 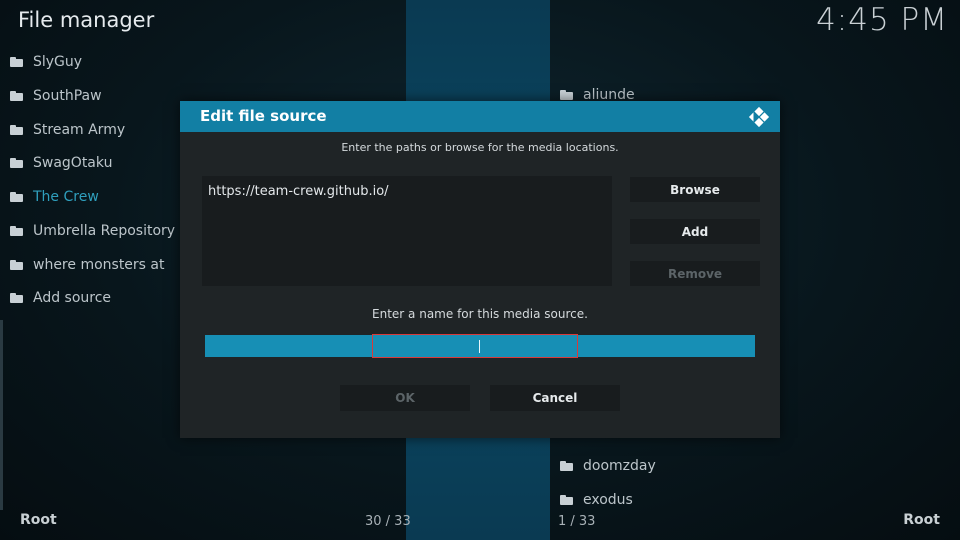 What do you see at coordinates (99, 265) in the screenshot?
I see `list-item-label: where monsters at` at bounding box center [99, 265].